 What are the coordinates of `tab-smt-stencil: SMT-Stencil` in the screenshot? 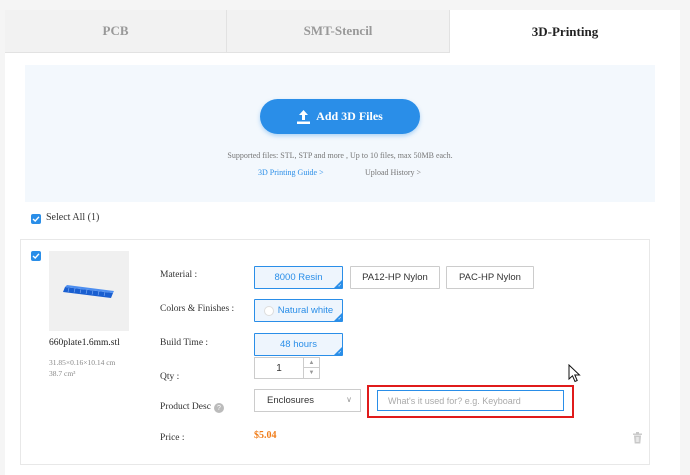 It's located at (338, 31).